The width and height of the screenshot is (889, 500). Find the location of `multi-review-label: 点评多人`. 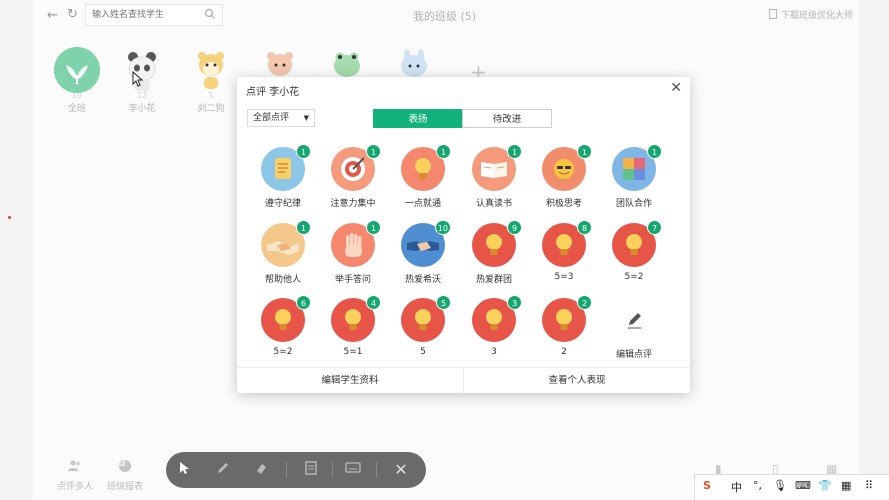

multi-review-label: 点评多人 is located at coordinates (74, 487).